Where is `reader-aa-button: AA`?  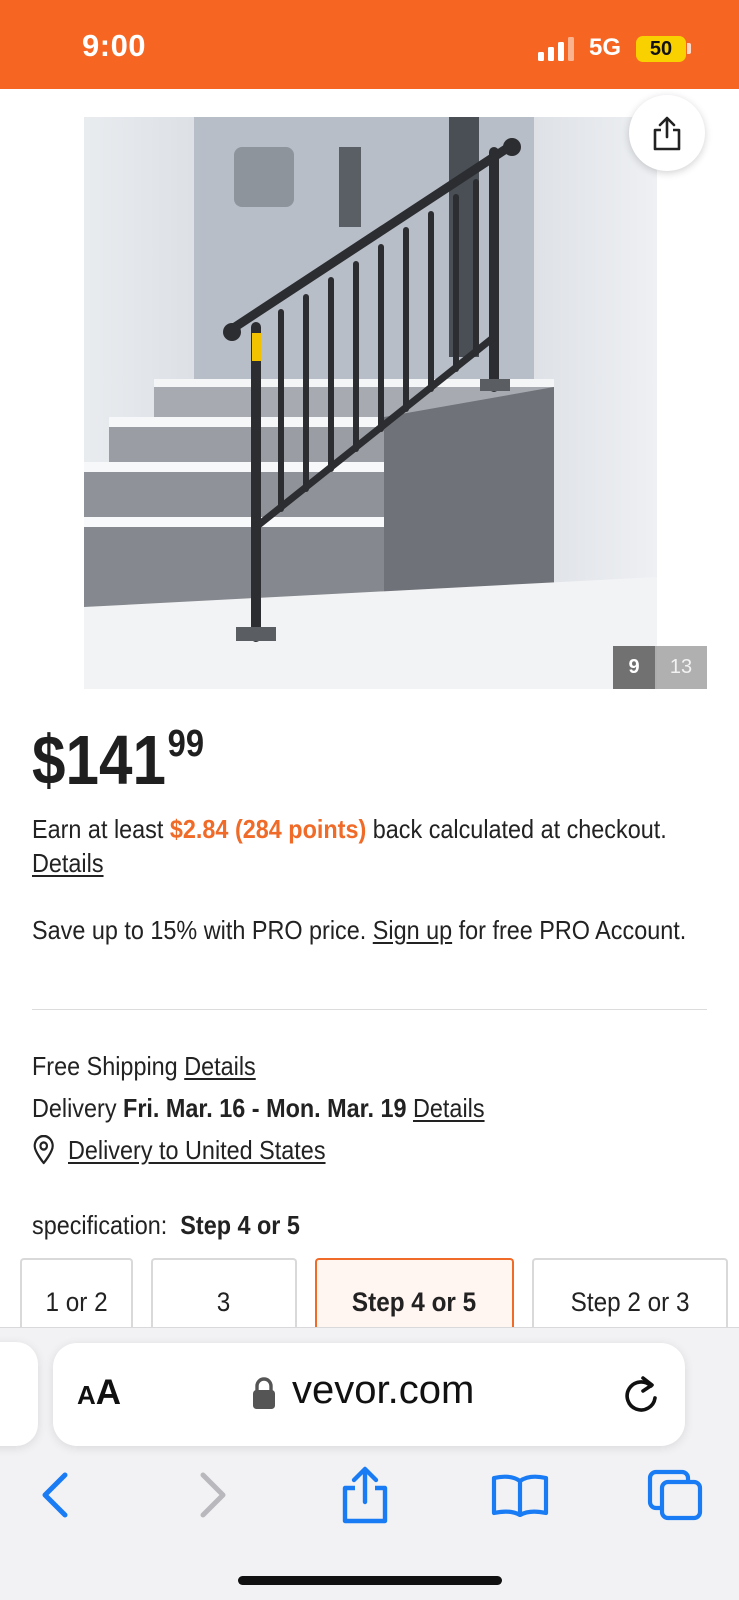 reader-aa-button: AA is located at coordinates (99, 1393).